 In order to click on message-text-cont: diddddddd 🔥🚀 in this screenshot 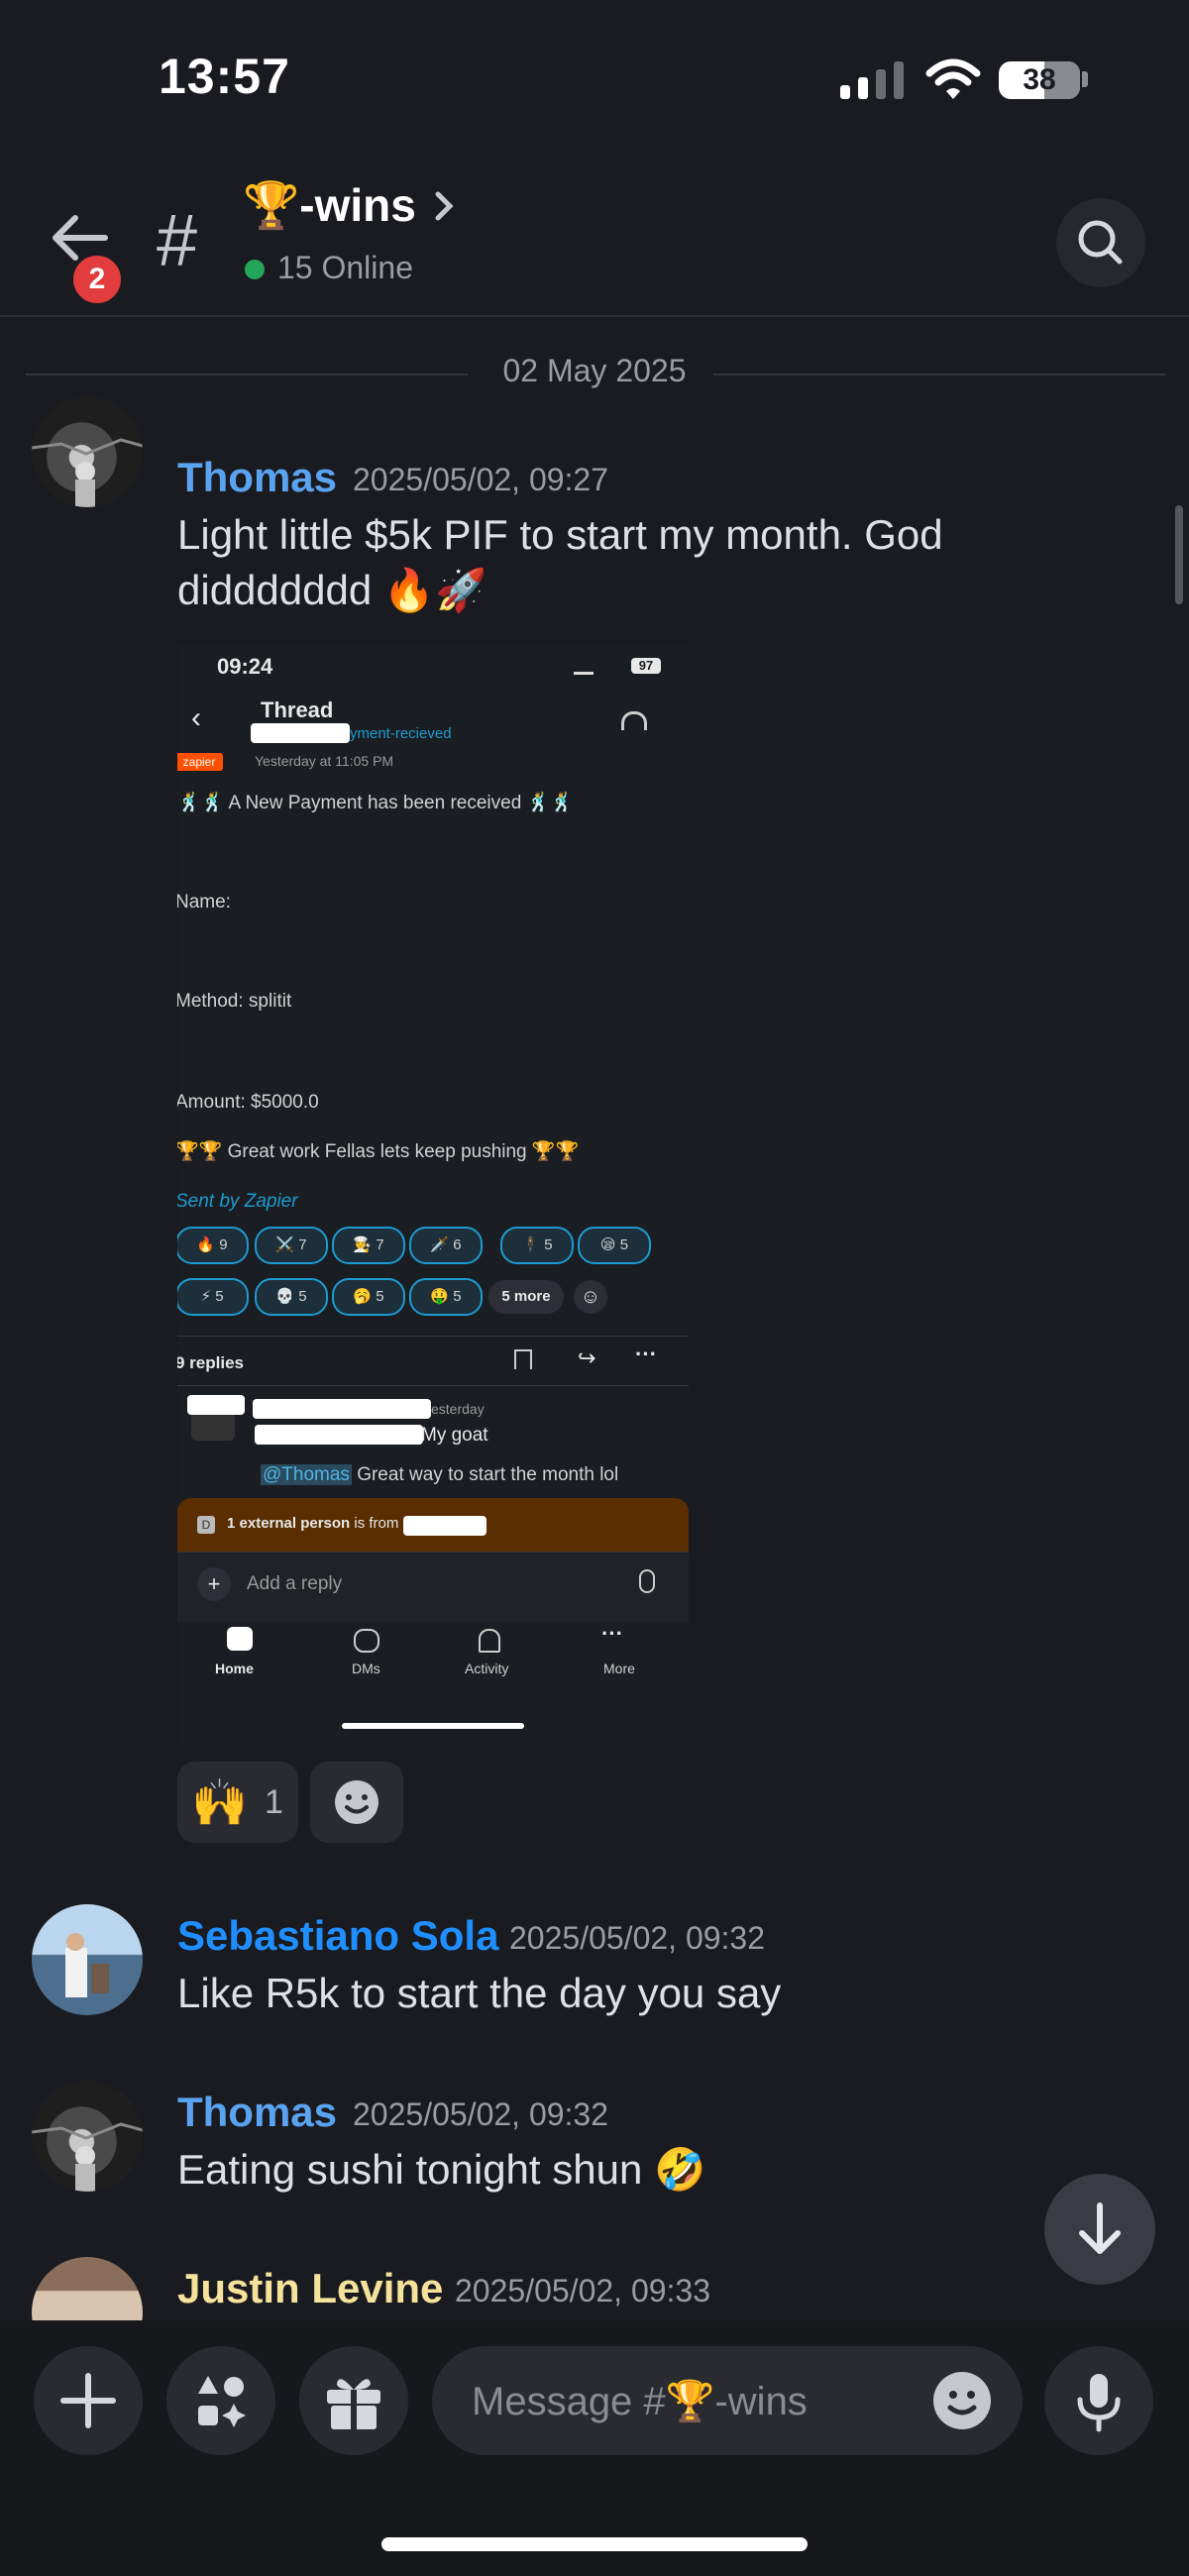, I will do `click(332, 590)`.